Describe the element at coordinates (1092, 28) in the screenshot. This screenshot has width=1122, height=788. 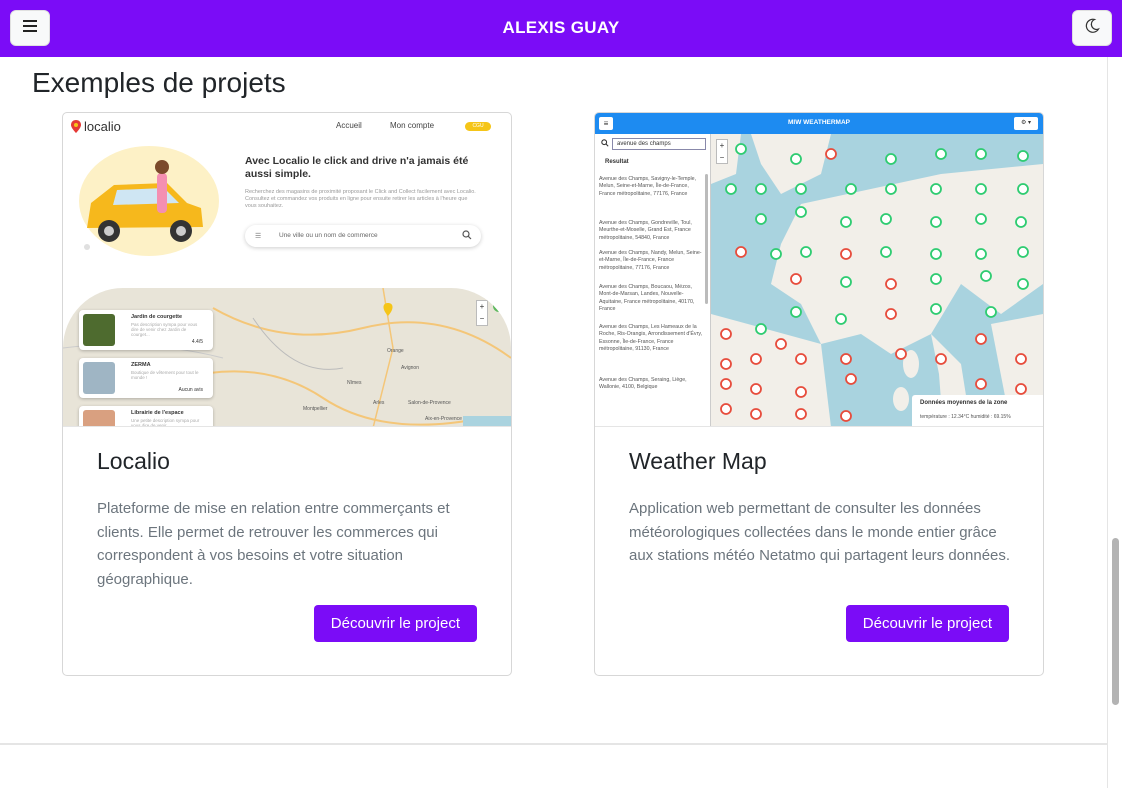
I see `theme-toggle-button` at that location.